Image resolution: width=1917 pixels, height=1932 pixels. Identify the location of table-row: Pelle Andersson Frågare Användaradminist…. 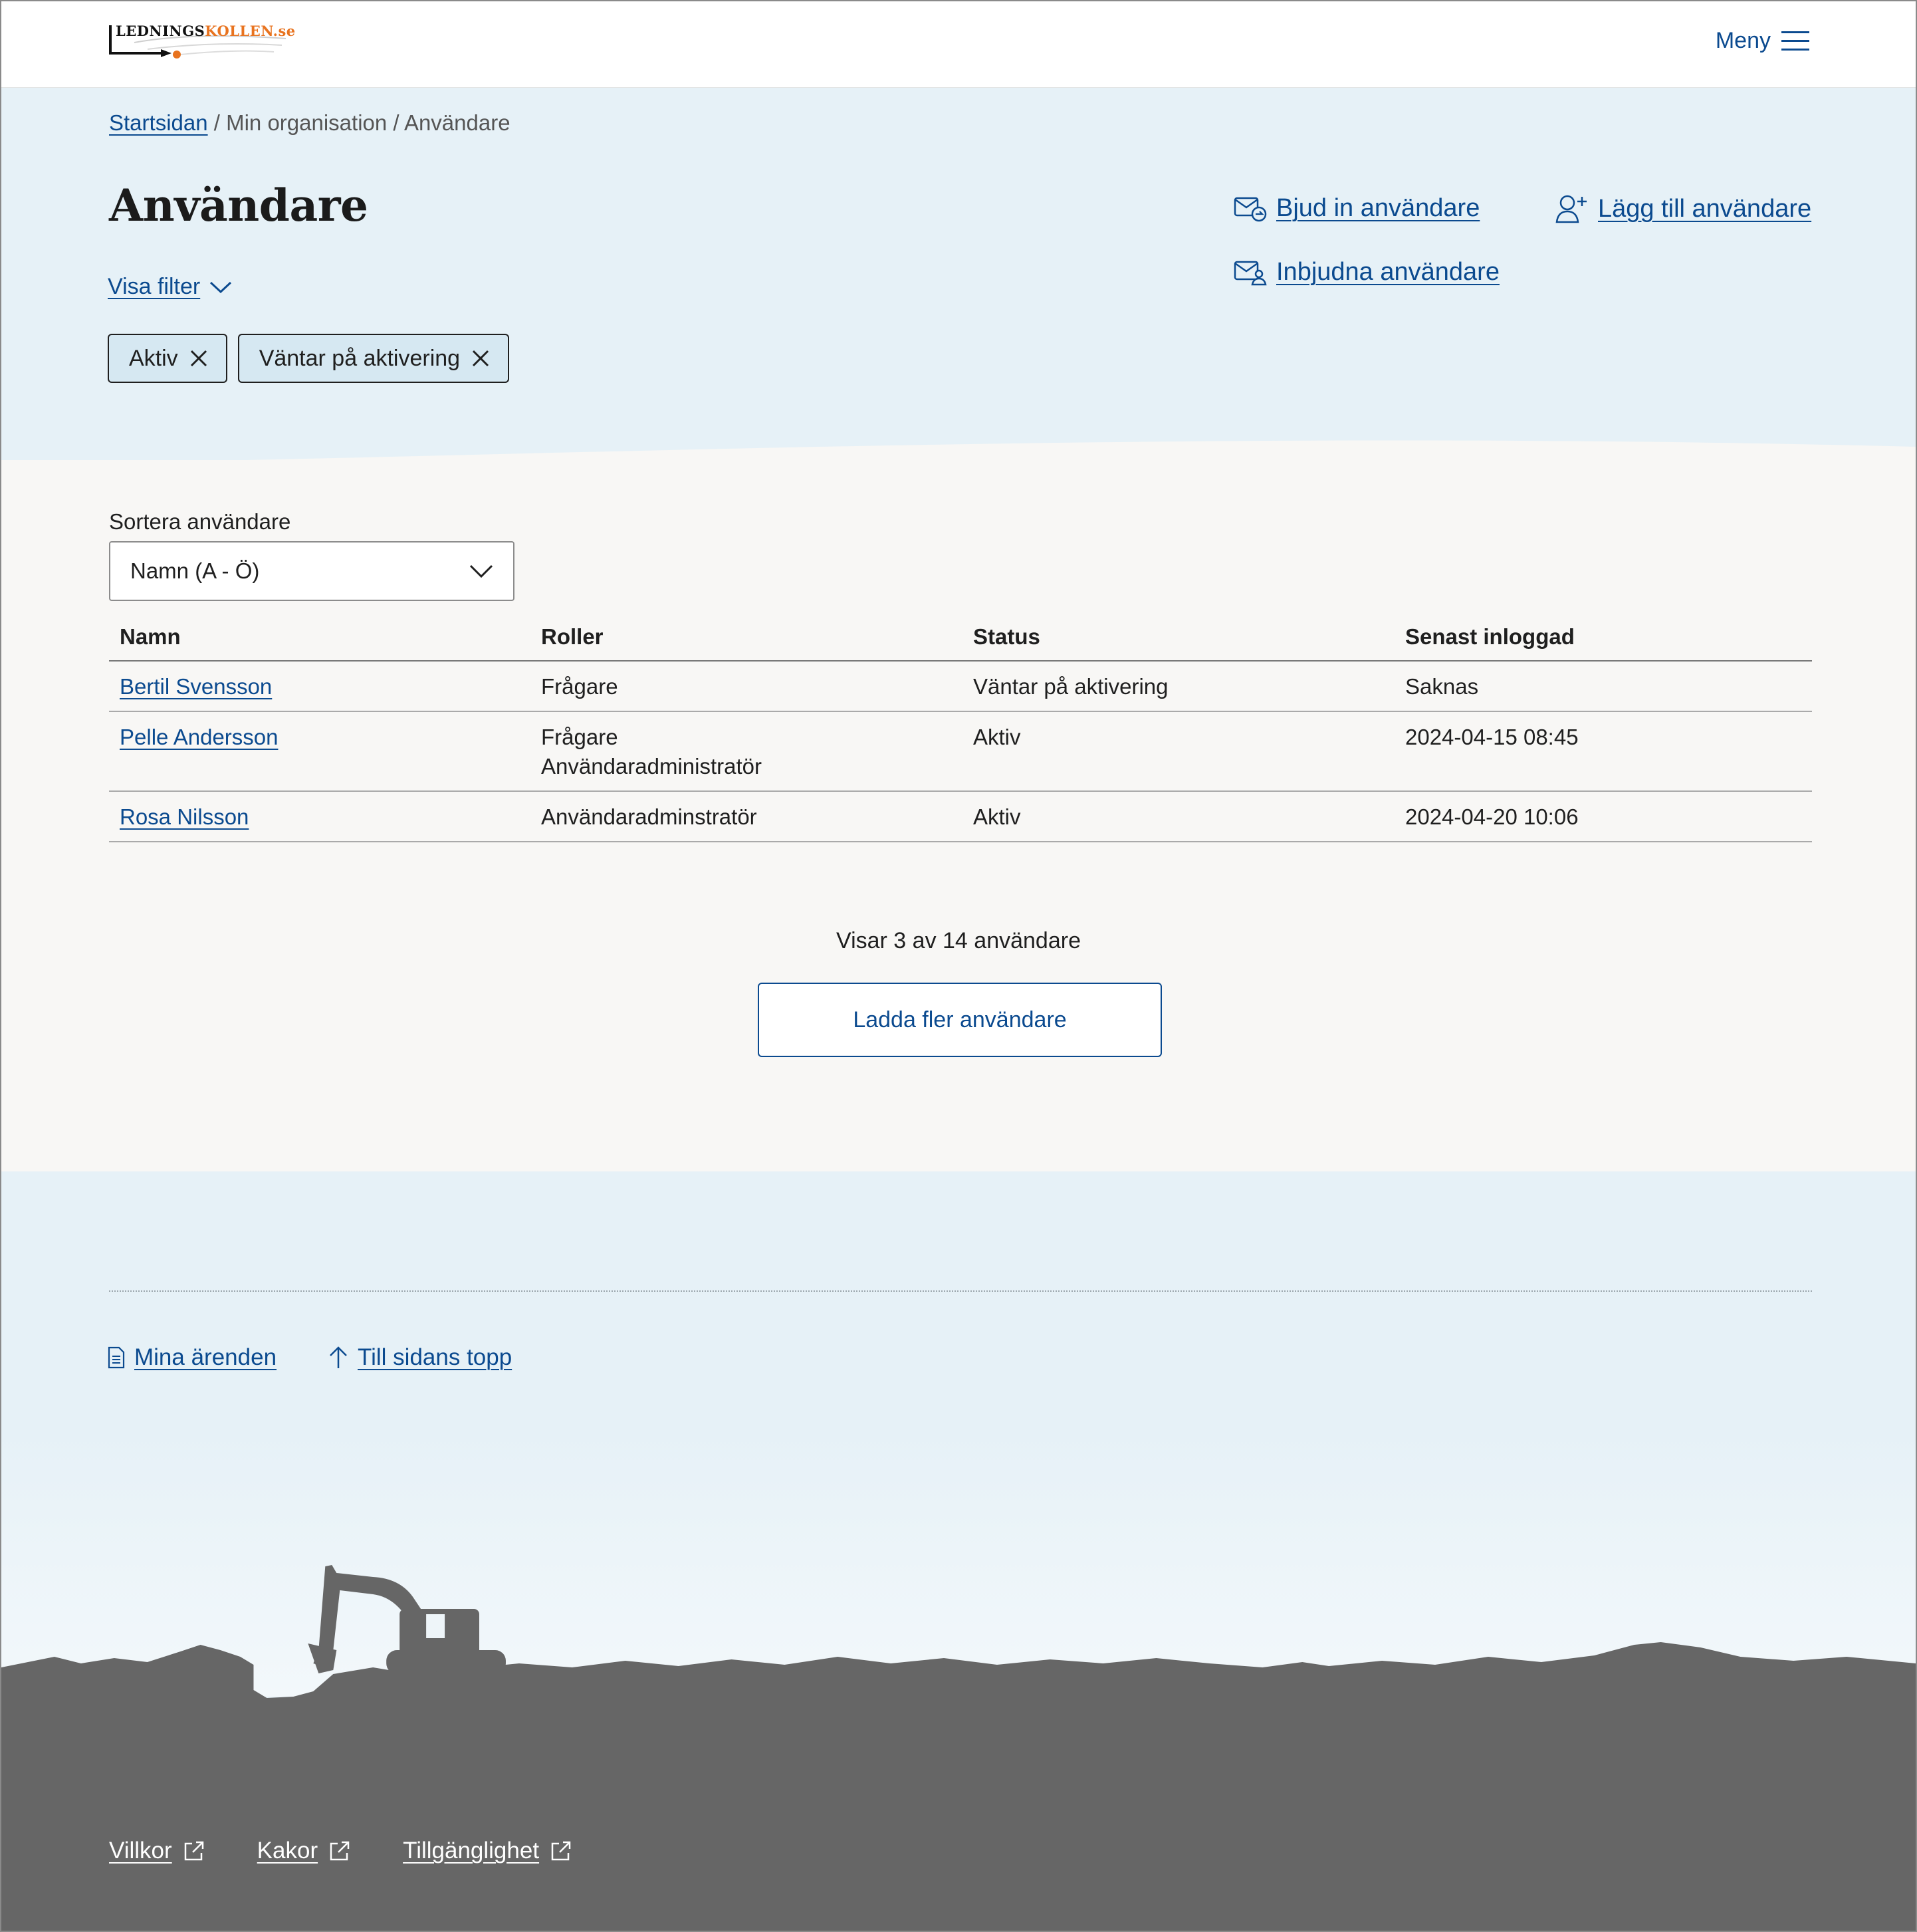
(961, 752).